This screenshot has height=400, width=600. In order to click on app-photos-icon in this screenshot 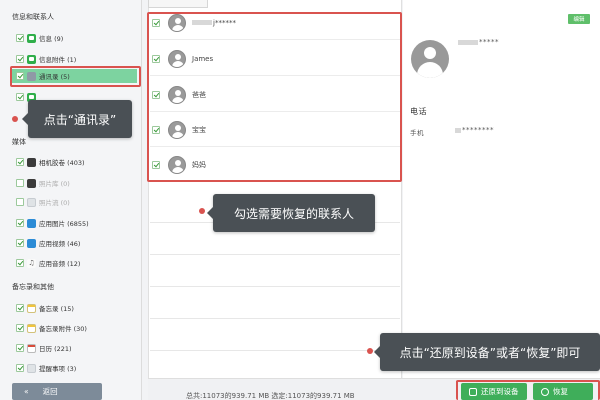, I will do `click(31, 223)`.